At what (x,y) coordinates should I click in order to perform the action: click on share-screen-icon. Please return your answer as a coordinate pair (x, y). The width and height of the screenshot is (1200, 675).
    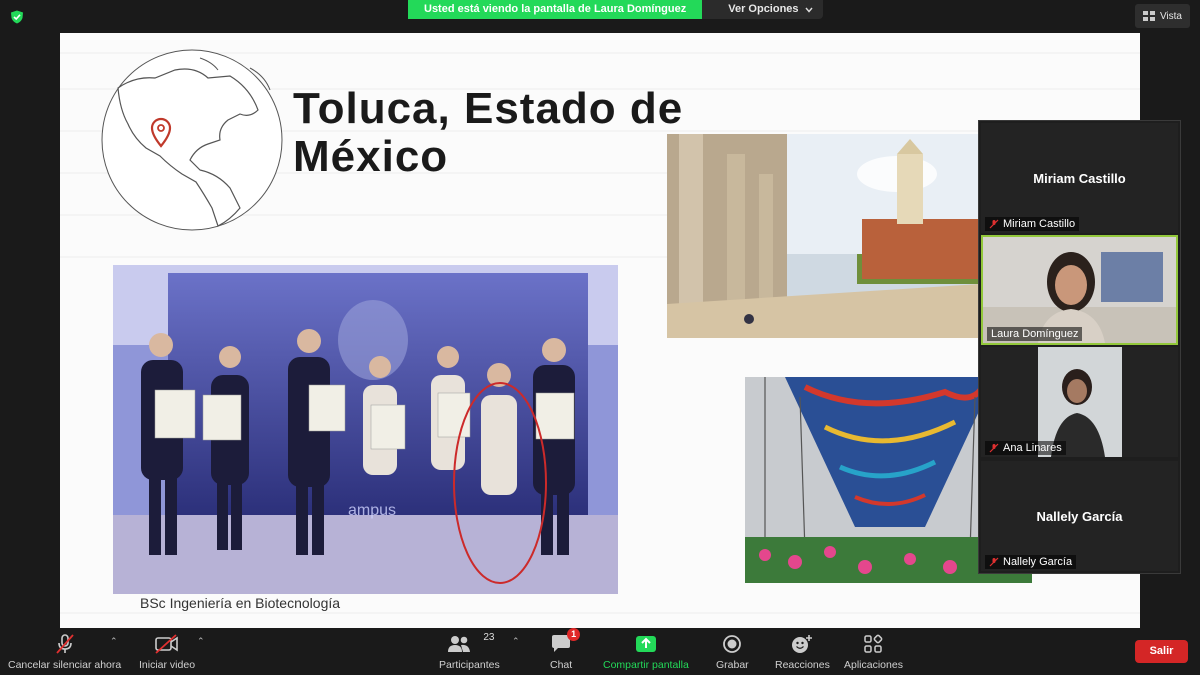
    Looking at the image, I should click on (645, 644).